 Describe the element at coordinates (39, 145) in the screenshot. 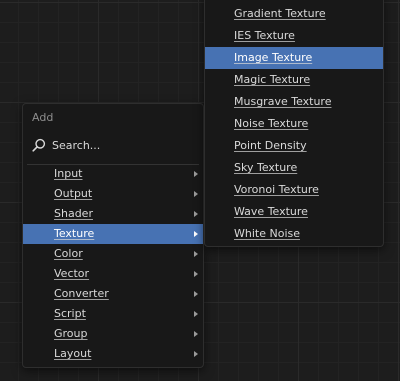

I see `search-icon` at that location.